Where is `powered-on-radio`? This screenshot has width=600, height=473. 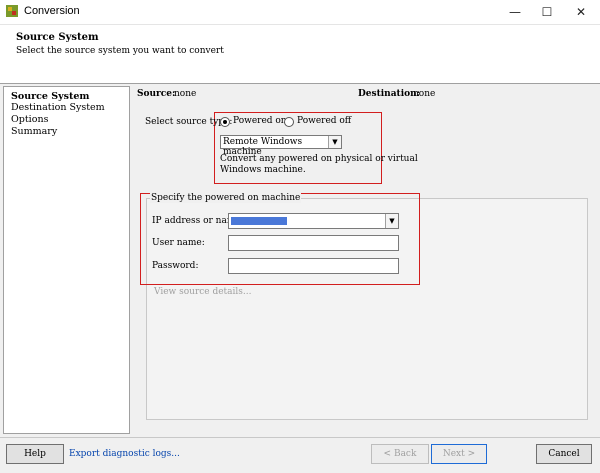
powered-on-radio is located at coordinates (225, 122).